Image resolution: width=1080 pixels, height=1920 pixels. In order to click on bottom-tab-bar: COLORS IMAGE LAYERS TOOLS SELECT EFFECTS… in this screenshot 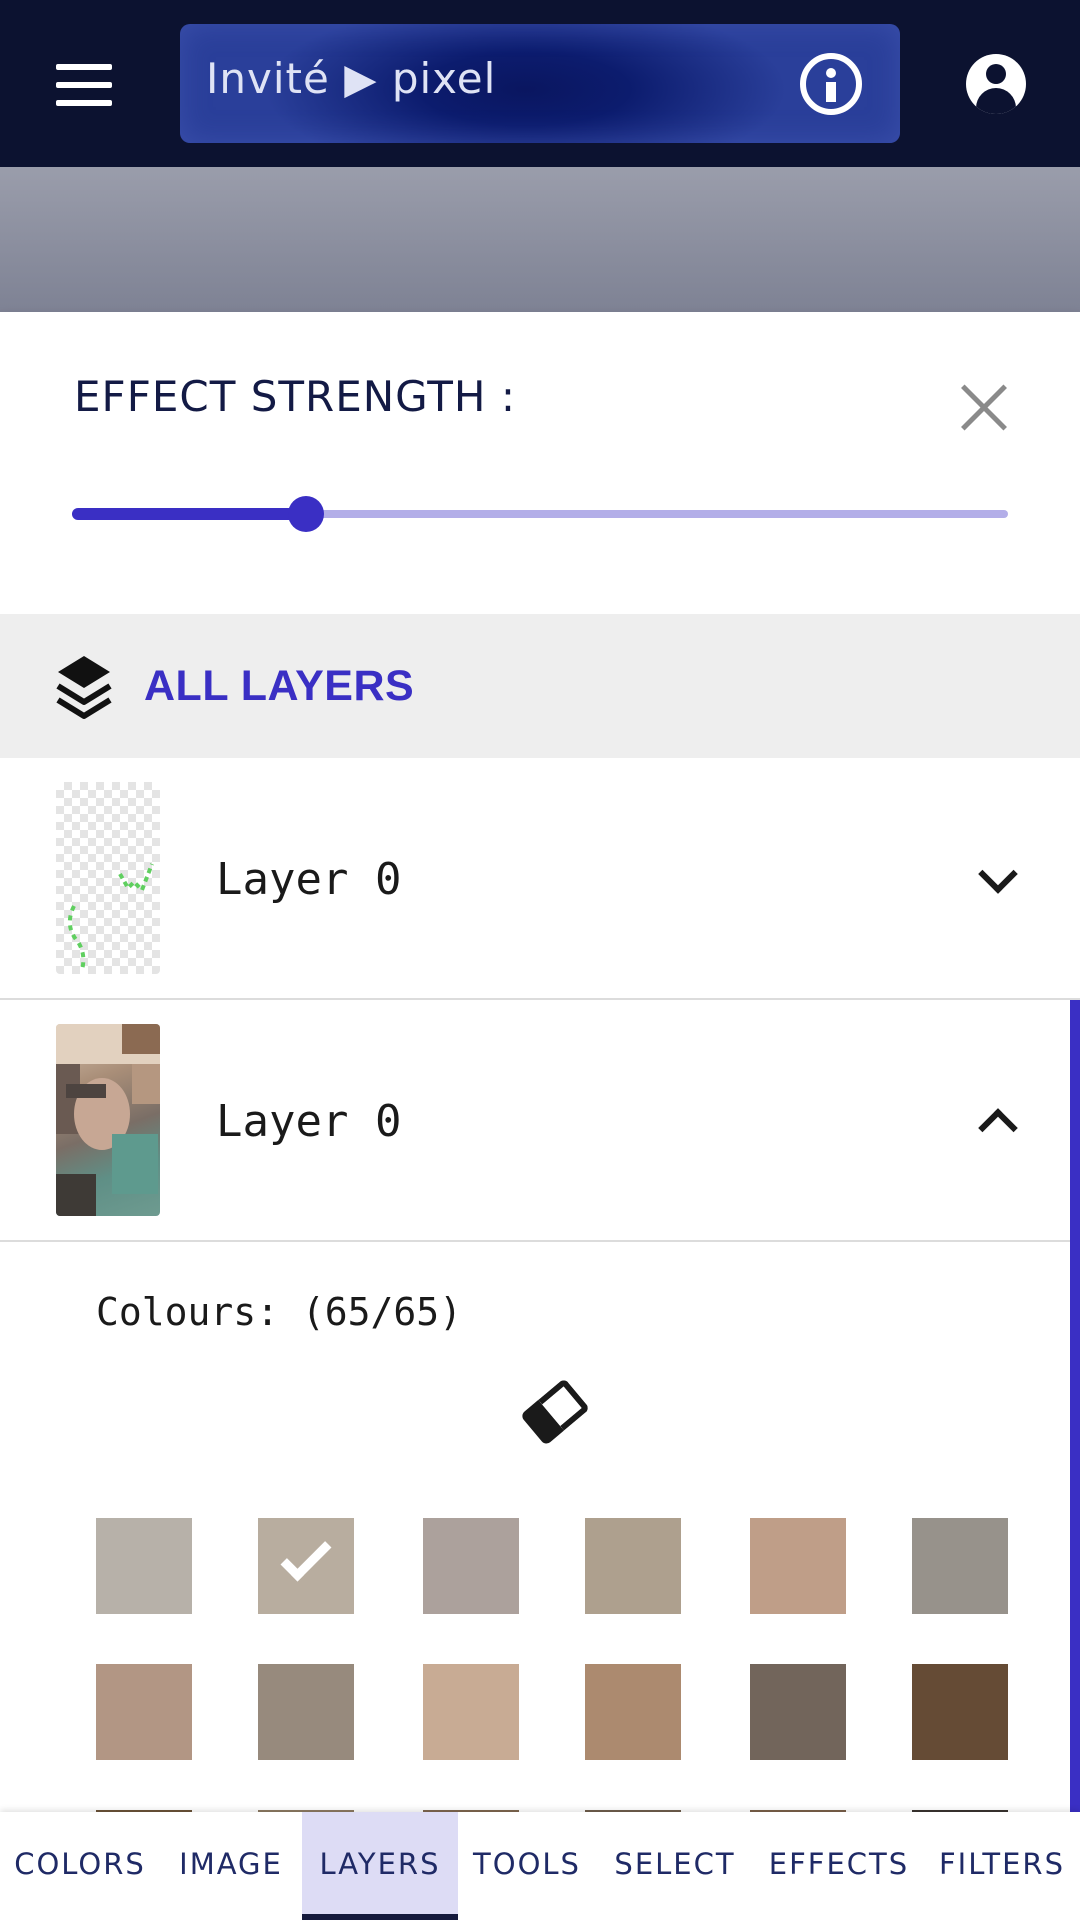, I will do `click(540, 1866)`.